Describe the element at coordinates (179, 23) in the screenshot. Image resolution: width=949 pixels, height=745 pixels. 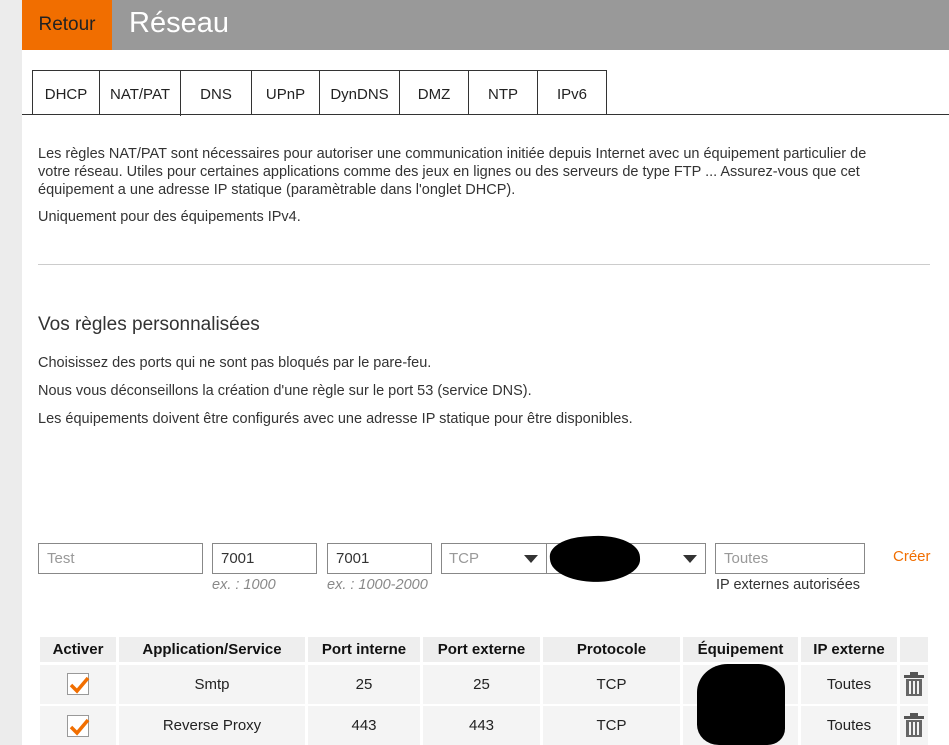
I see `page-title: Réseau` at that location.